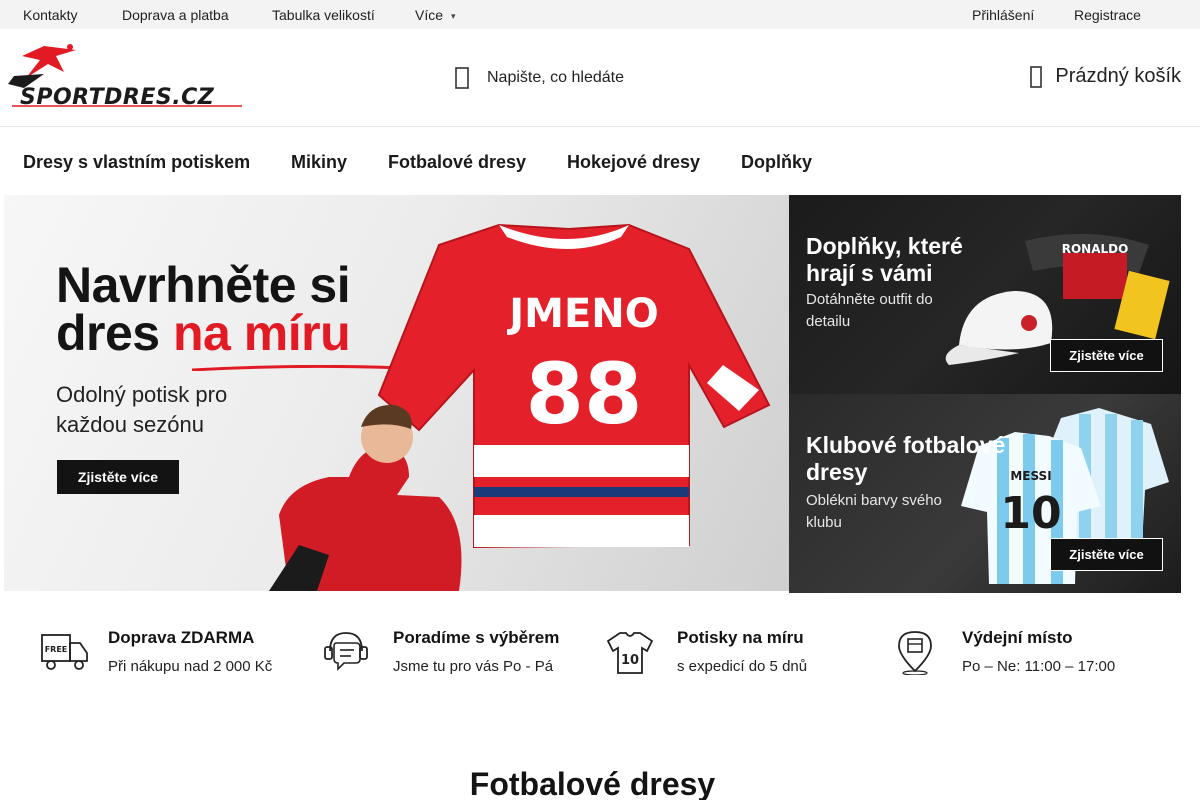  What do you see at coordinates (906, 458) in the screenshot?
I see `football-jerseys-title: Klubové fotbalové dresy` at bounding box center [906, 458].